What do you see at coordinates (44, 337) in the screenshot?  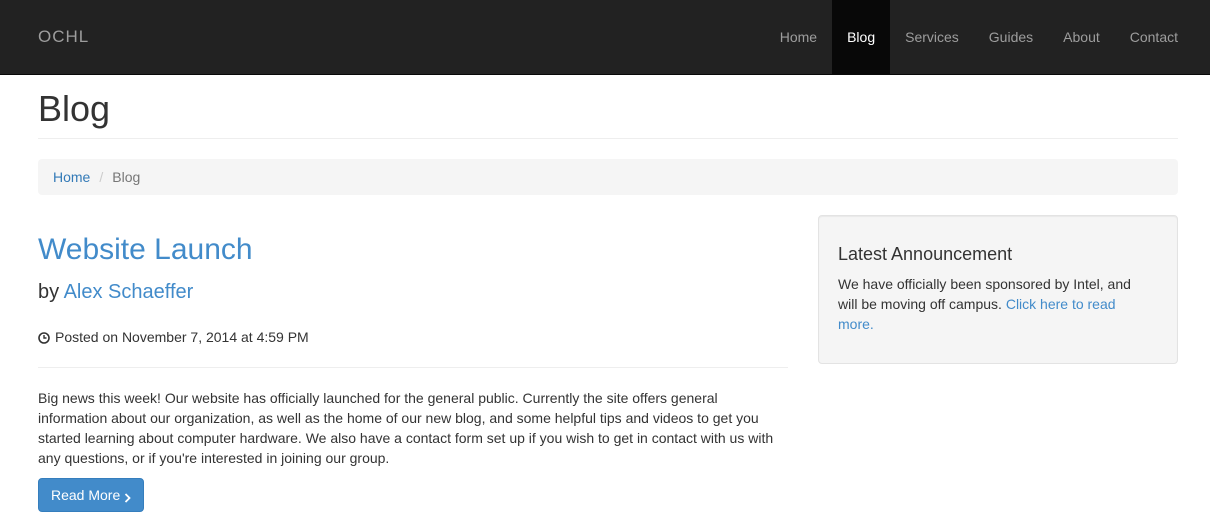 I see `clock-icon` at bounding box center [44, 337].